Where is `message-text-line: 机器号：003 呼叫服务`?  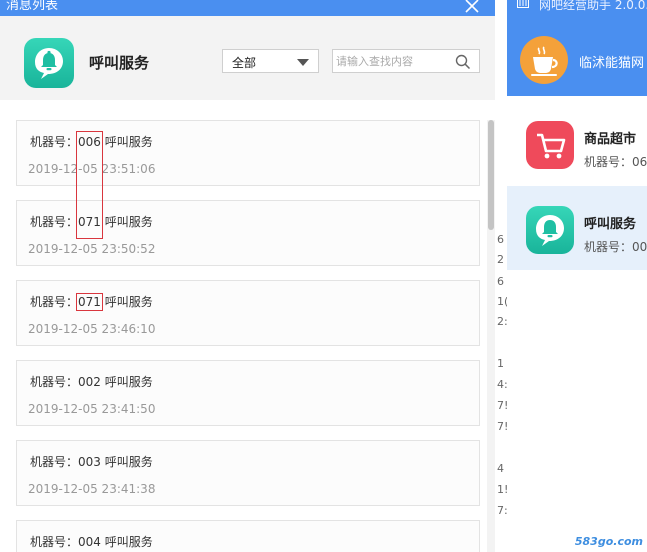
message-text-line: 机器号：003 呼叫服务 is located at coordinates (91, 461).